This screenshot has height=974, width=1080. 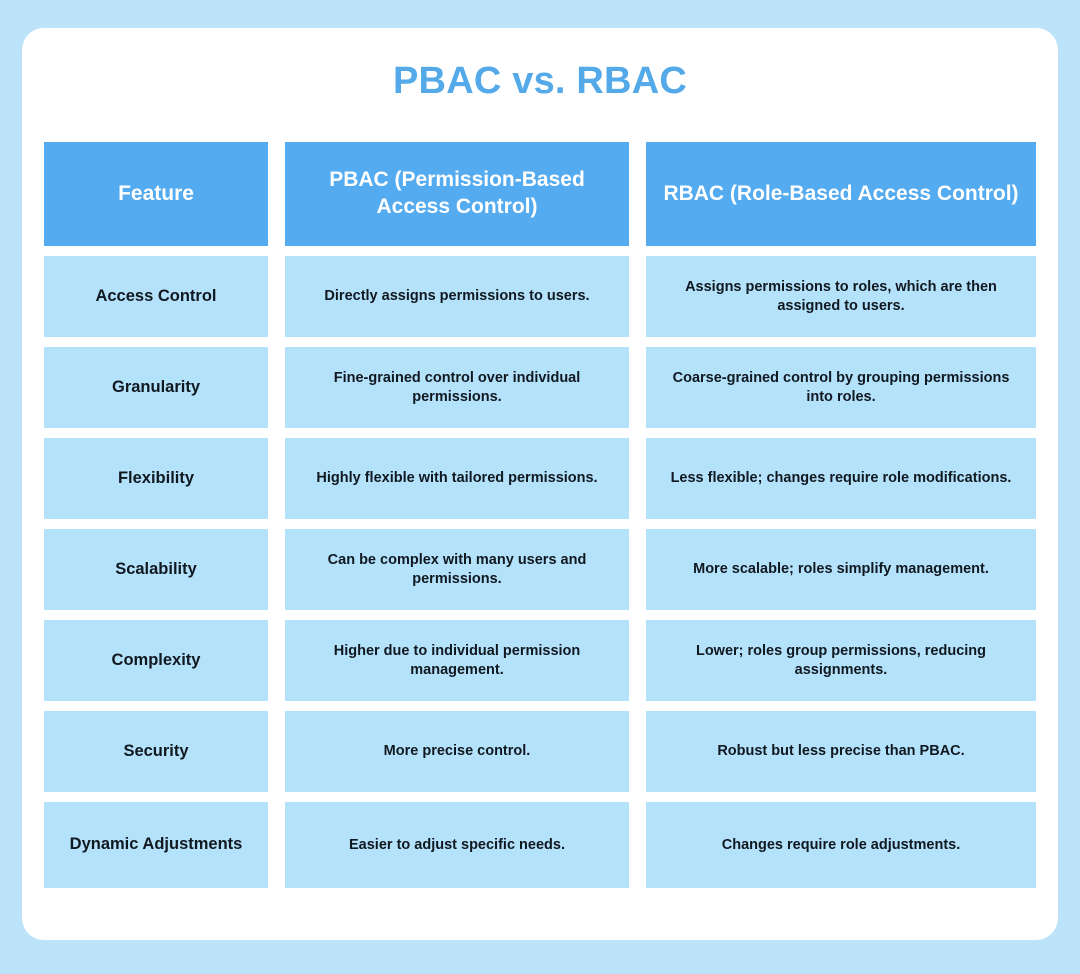 I want to click on column-header-feature: Feature, so click(x=156, y=194).